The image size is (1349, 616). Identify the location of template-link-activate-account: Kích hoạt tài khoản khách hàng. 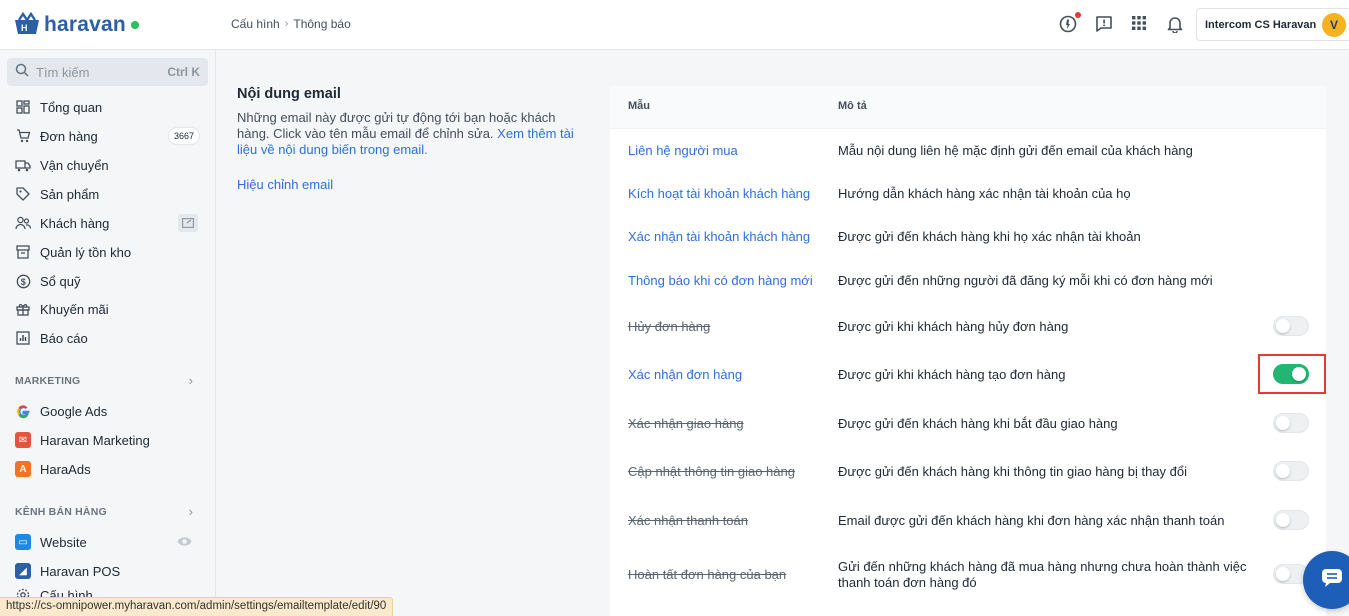
(719, 193).